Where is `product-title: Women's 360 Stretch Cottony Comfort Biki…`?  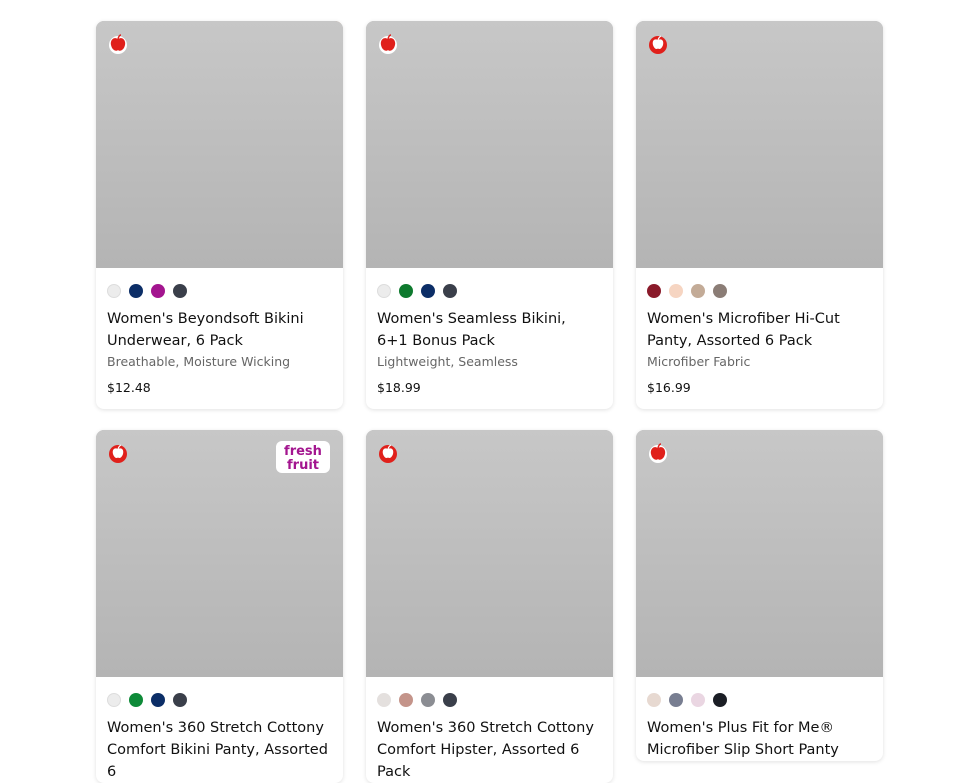
product-title: Women's 360 Stretch Cottony Comfort Biki… is located at coordinates (219, 745).